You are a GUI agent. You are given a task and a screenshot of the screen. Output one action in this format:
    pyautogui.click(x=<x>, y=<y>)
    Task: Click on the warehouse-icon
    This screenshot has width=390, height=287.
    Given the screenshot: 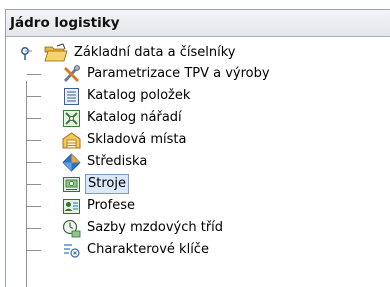 What is the action you would take?
    pyautogui.click(x=71, y=140)
    